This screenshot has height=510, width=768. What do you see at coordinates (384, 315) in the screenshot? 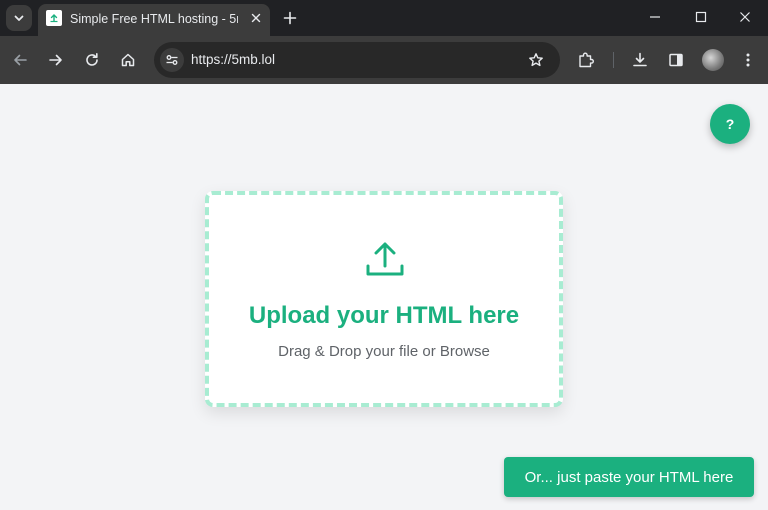
I see `upload-title: Upload your HTML here` at bounding box center [384, 315].